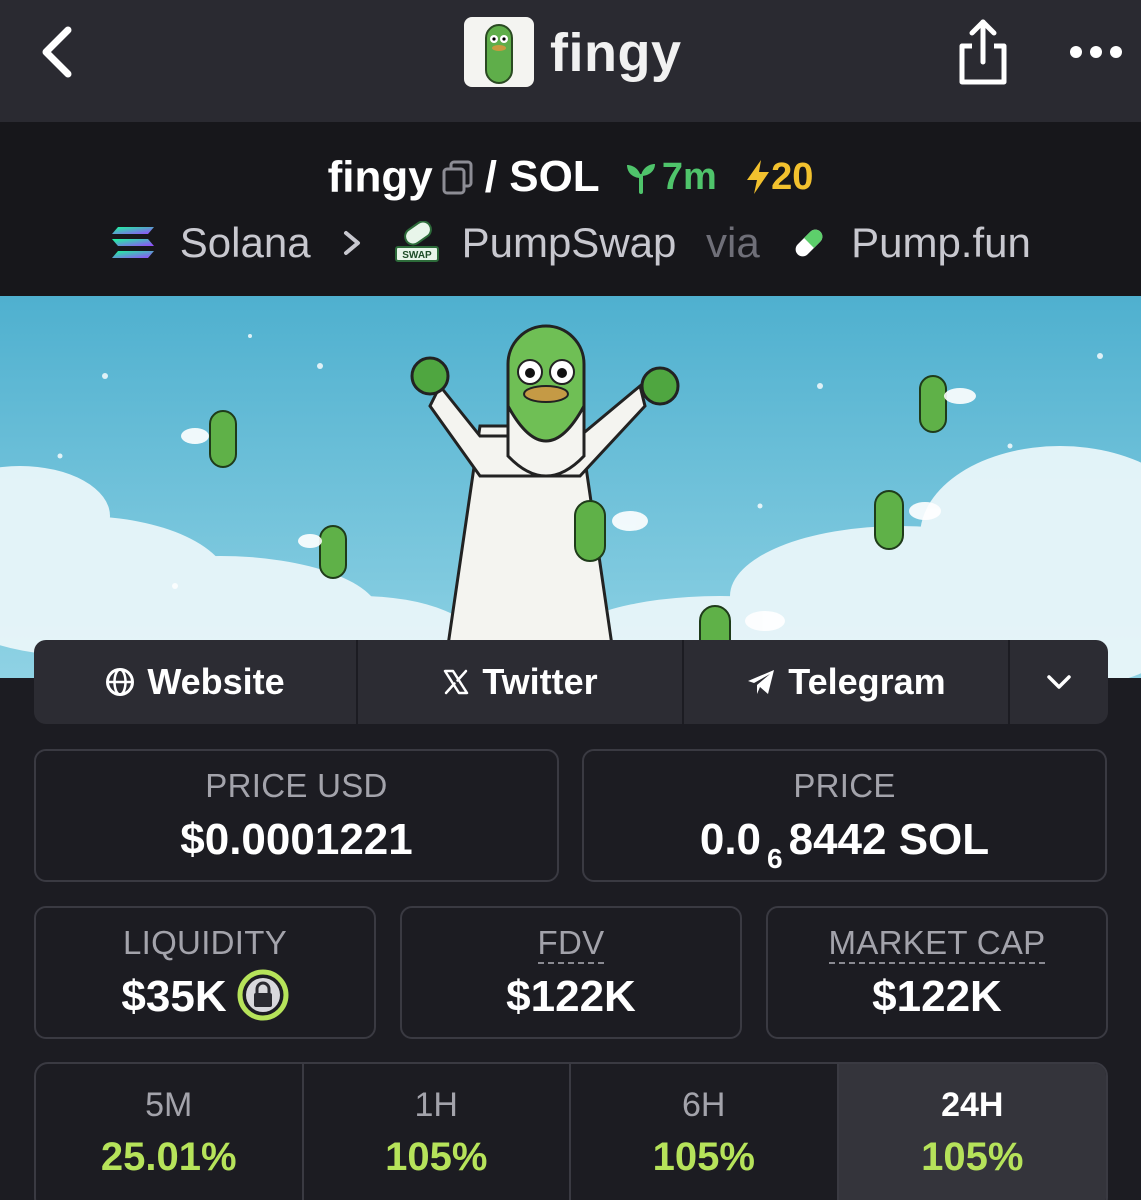  I want to click on price-native-prefix: 0.0, so click(730, 839).